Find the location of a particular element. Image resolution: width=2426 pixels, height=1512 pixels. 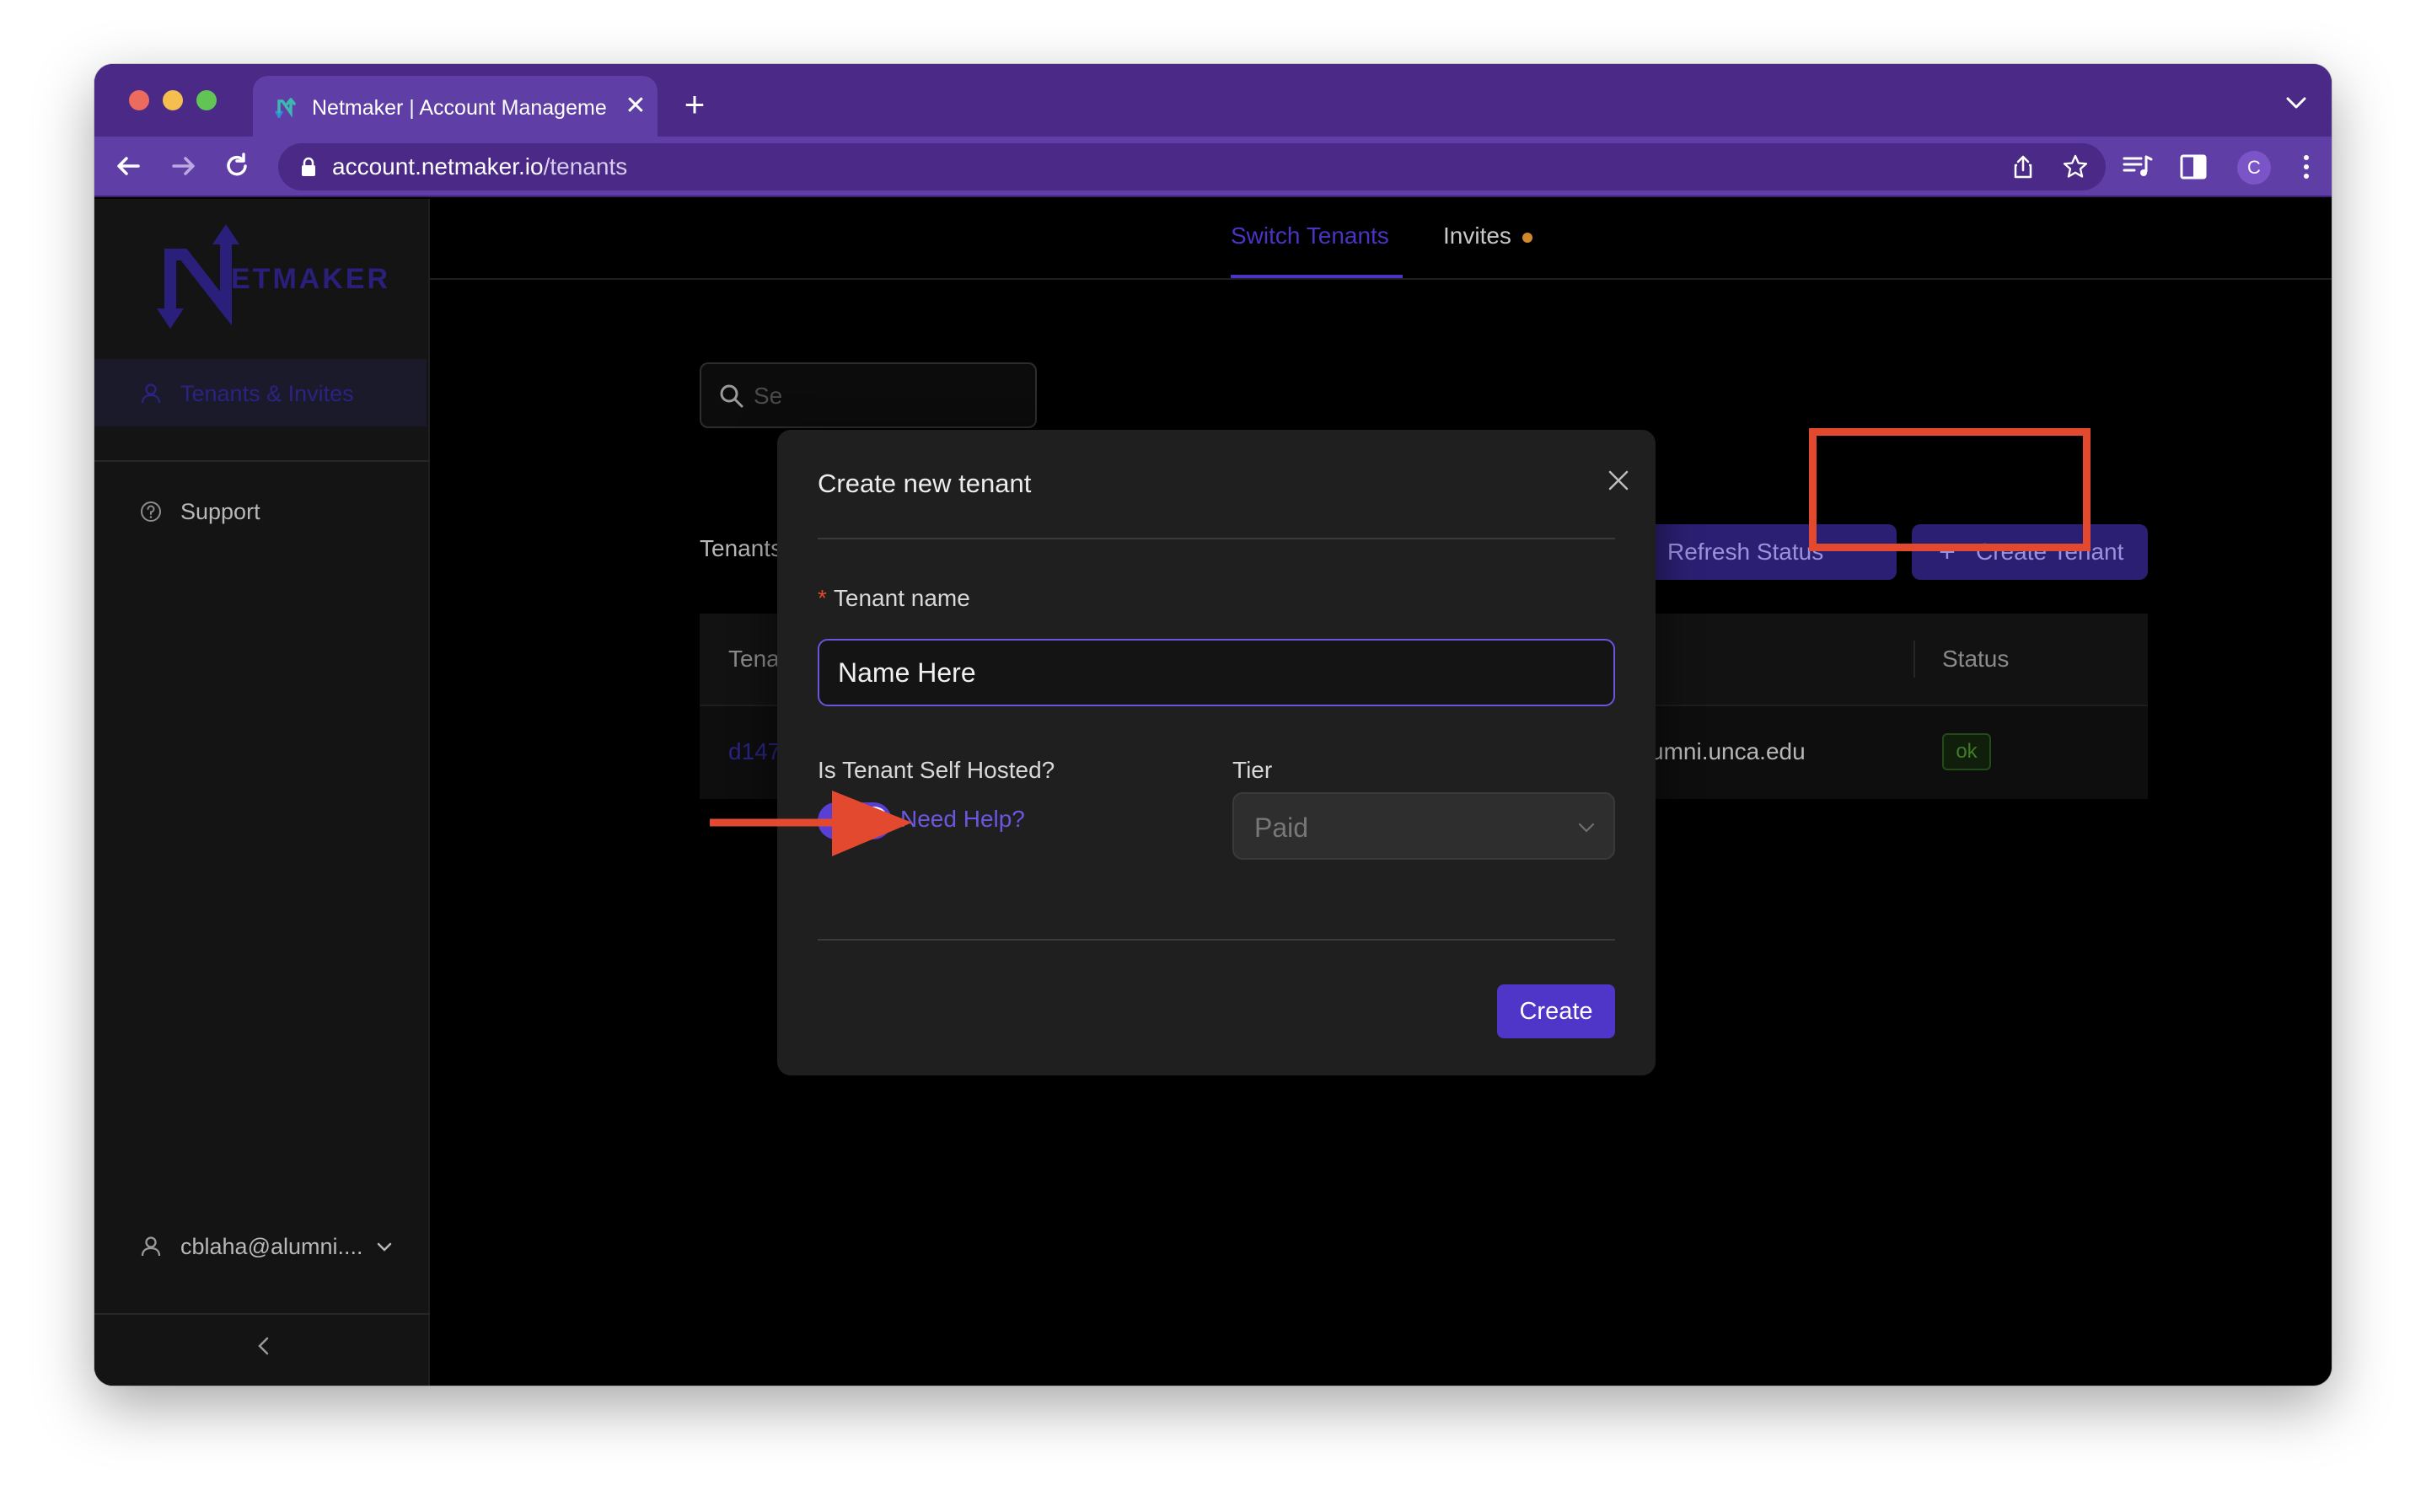

forward-arrow-icon is located at coordinates (183, 166).